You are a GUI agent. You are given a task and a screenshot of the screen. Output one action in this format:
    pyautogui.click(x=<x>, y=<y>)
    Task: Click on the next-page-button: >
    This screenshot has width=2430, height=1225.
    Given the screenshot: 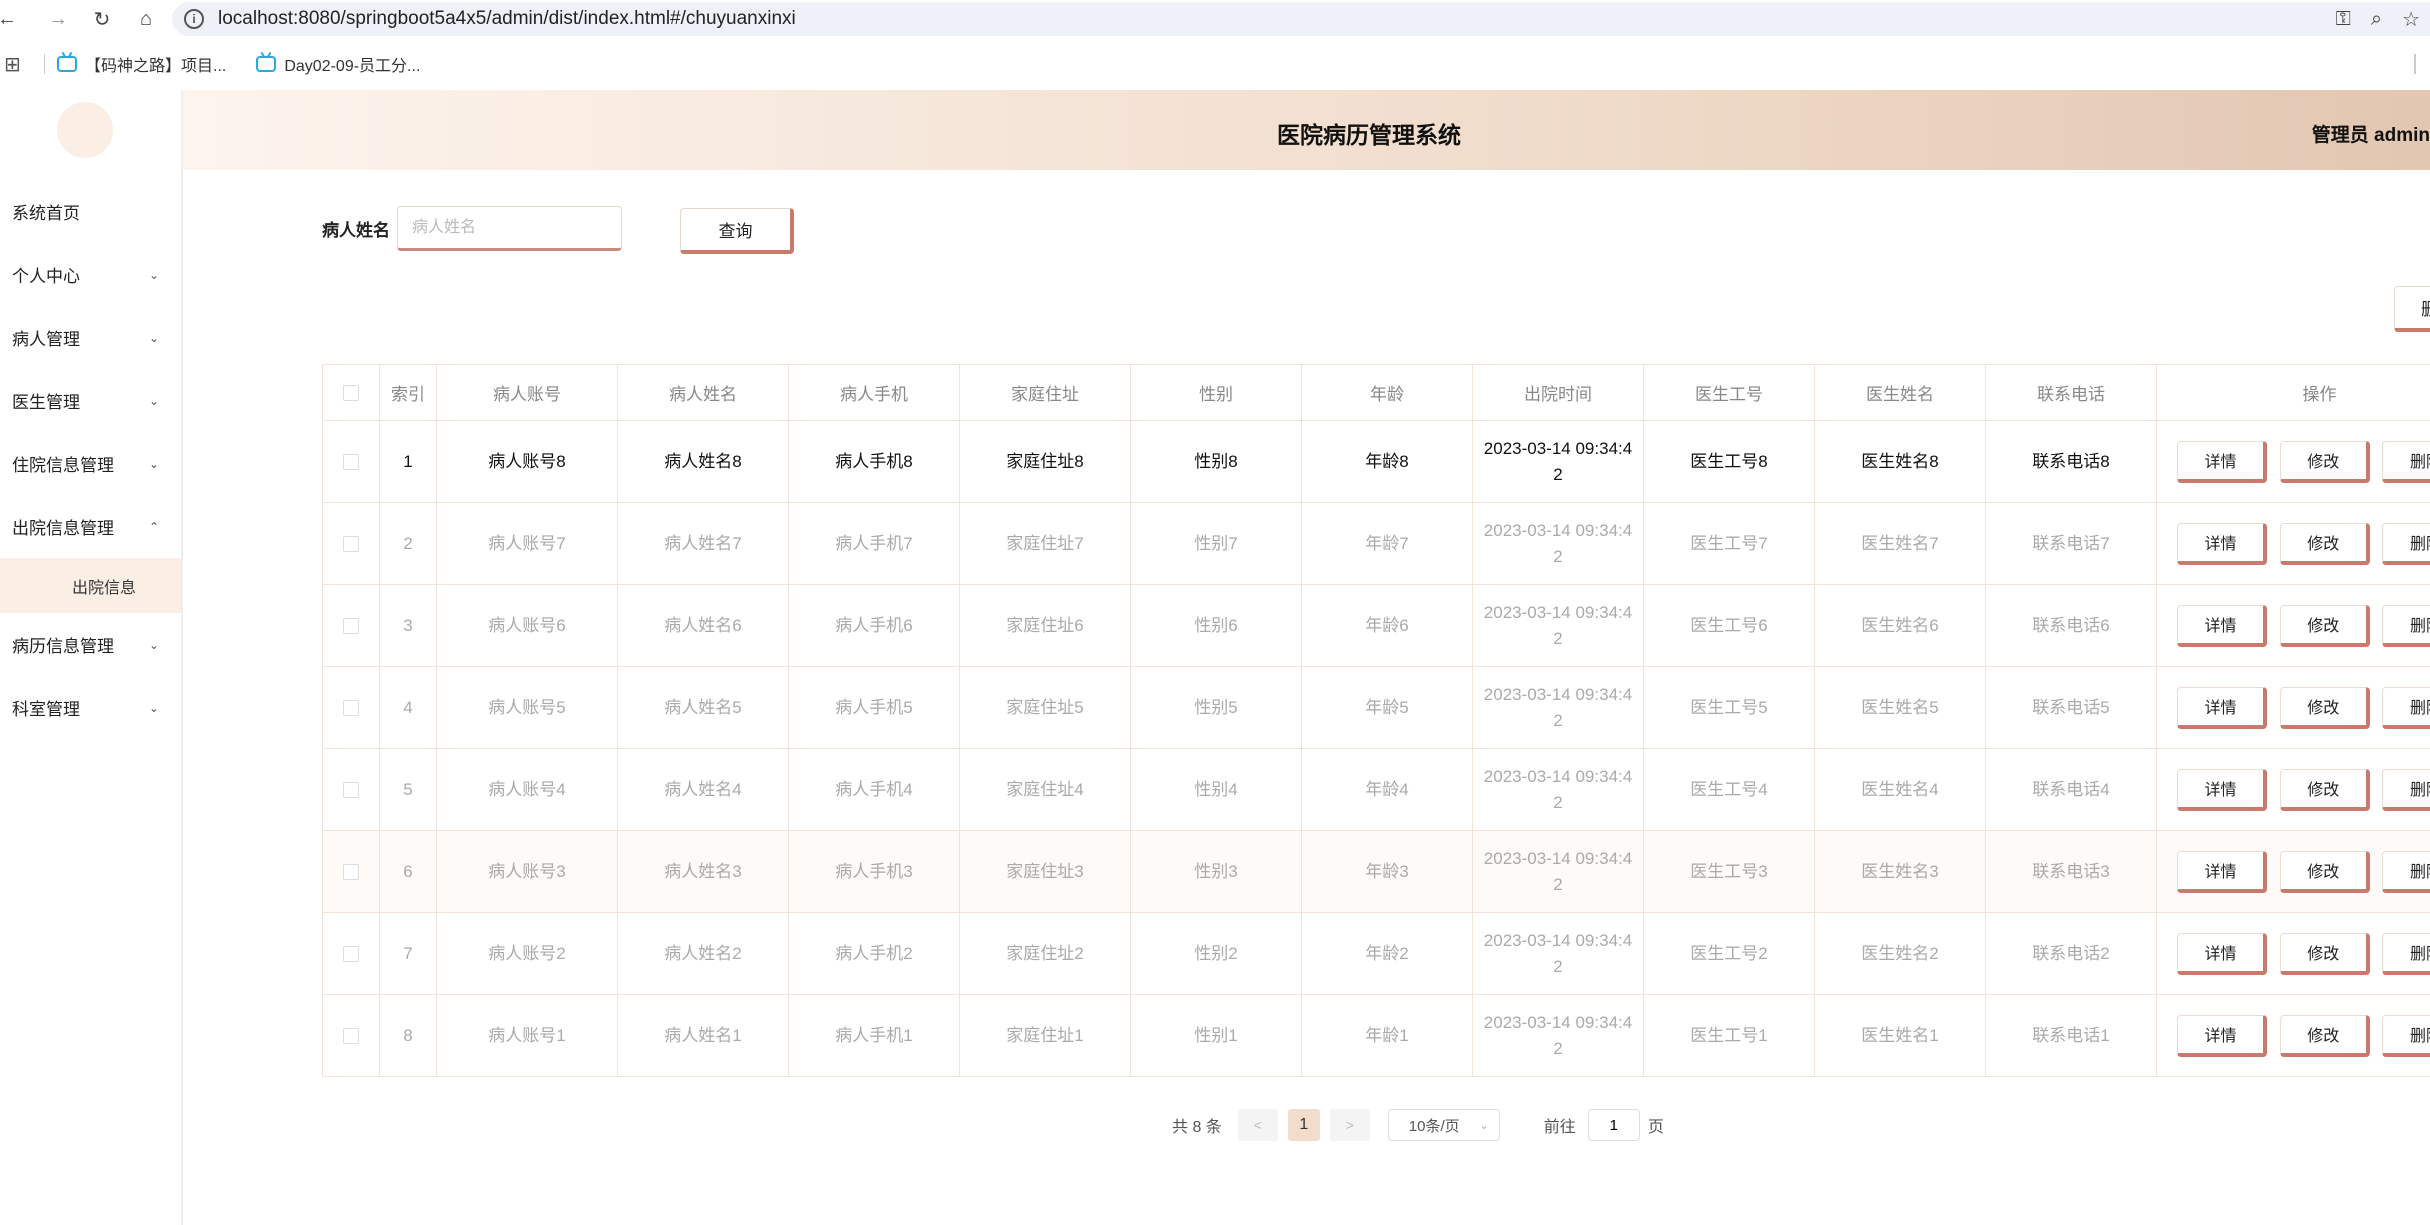 What is the action you would take?
    pyautogui.click(x=1349, y=1125)
    